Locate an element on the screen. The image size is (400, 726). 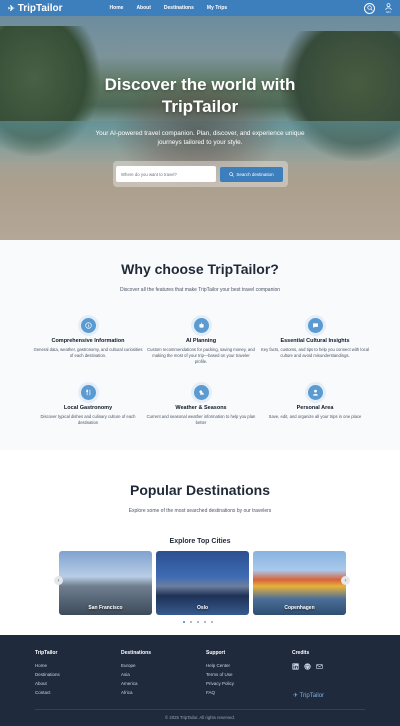
brand-logo: ✈ TripTailor is located at coordinates (35, 8).